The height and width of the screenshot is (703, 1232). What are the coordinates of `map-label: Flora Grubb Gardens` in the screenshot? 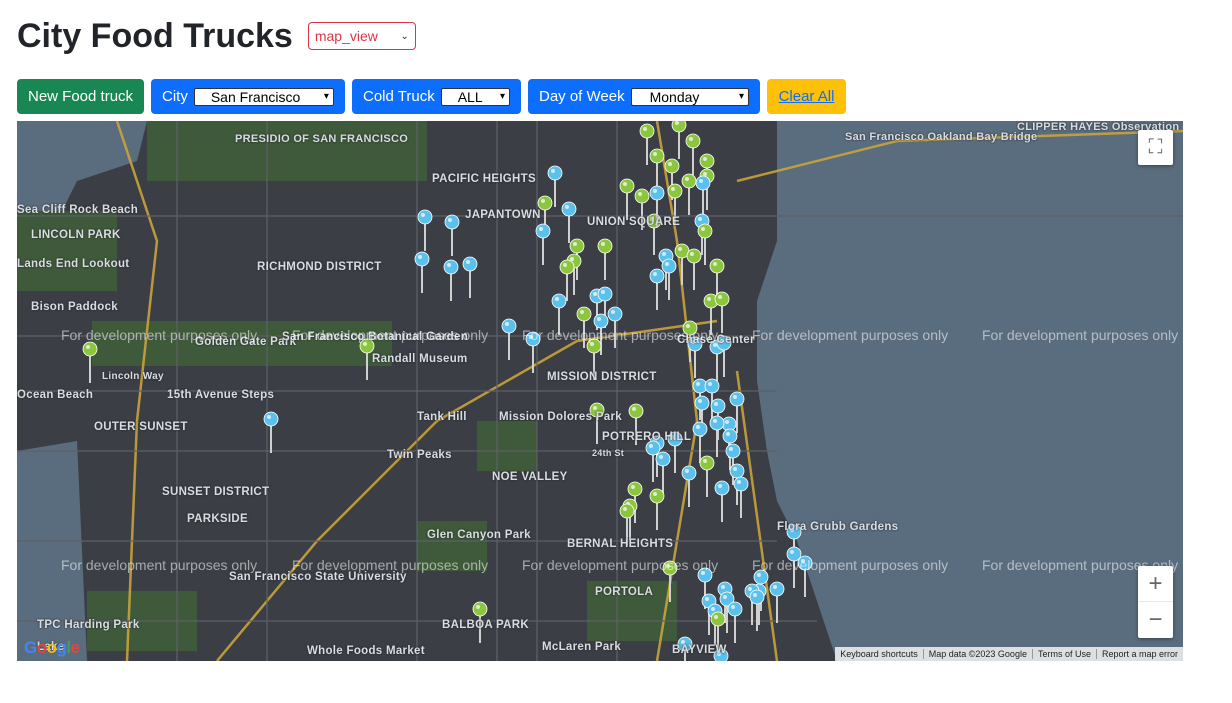 It's located at (838, 527).